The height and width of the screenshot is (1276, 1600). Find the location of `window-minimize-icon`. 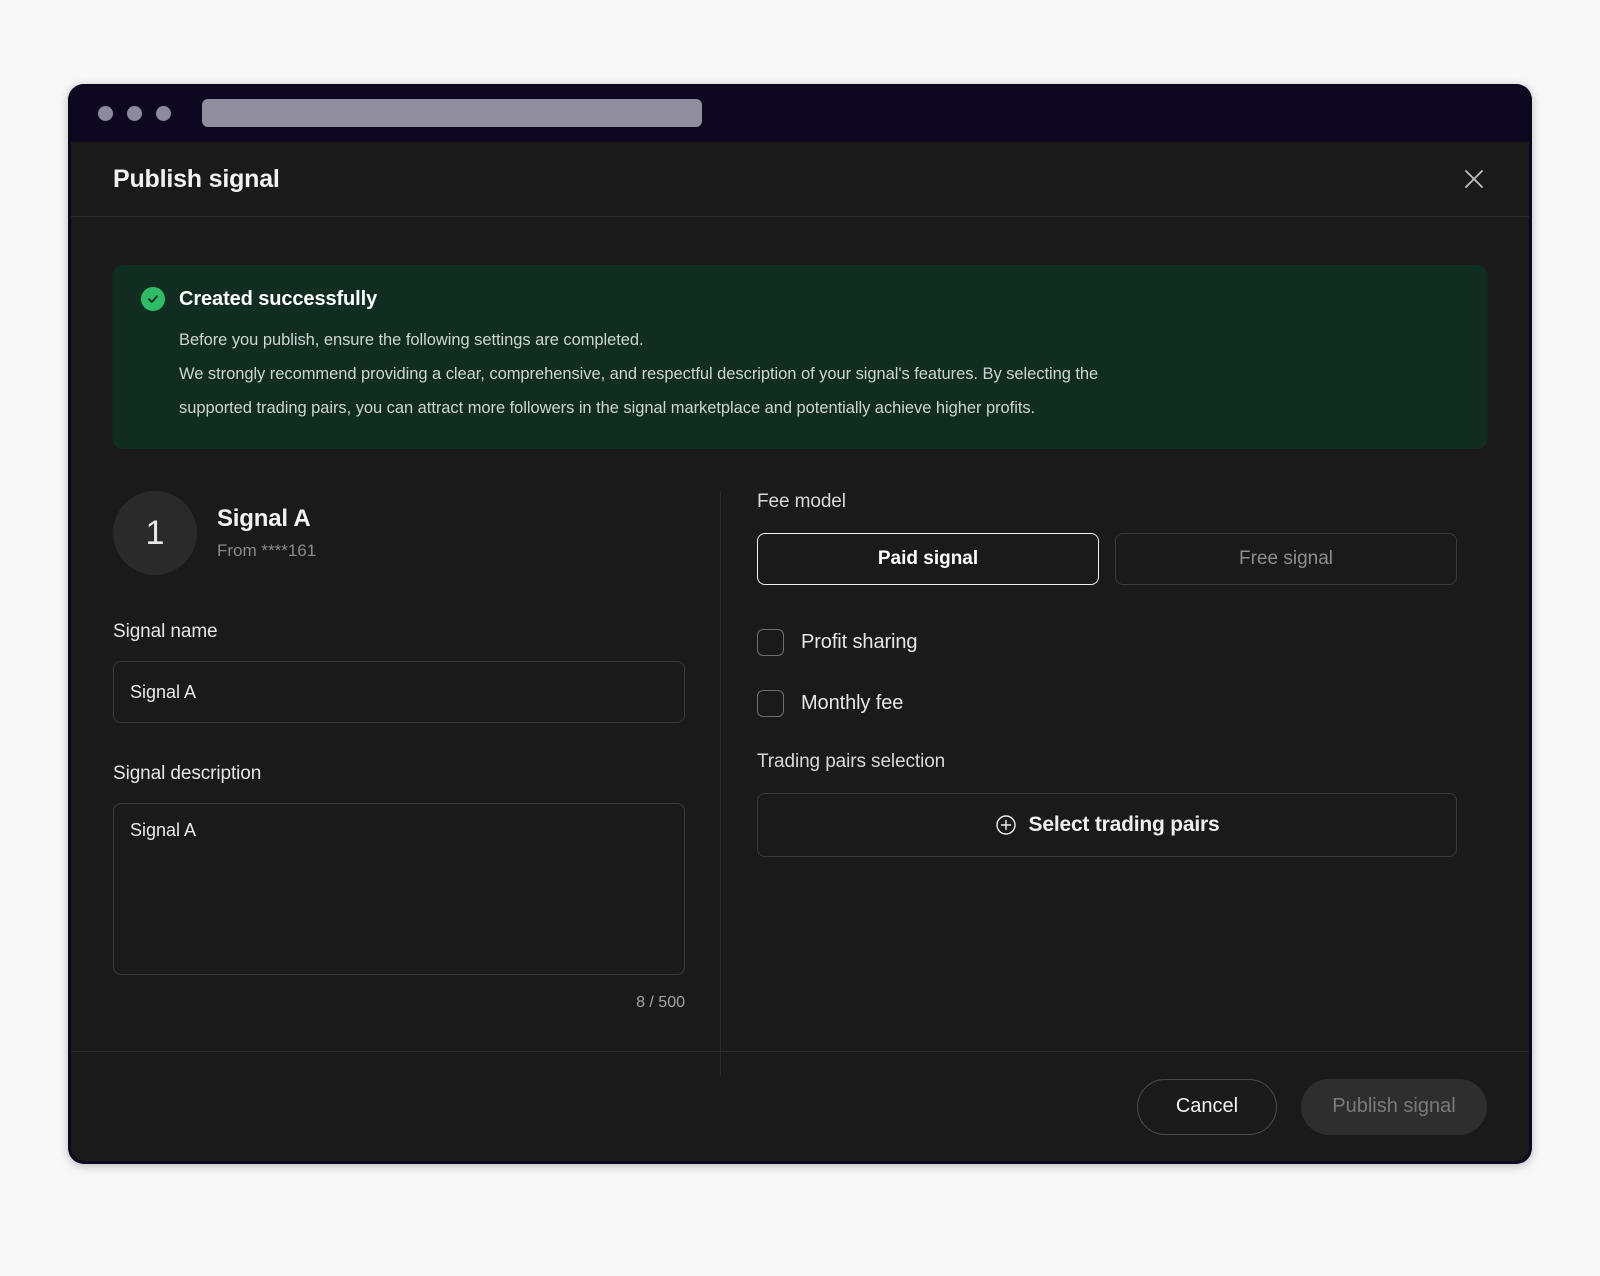

window-minimize-icon is located at coordinates (134, 113).